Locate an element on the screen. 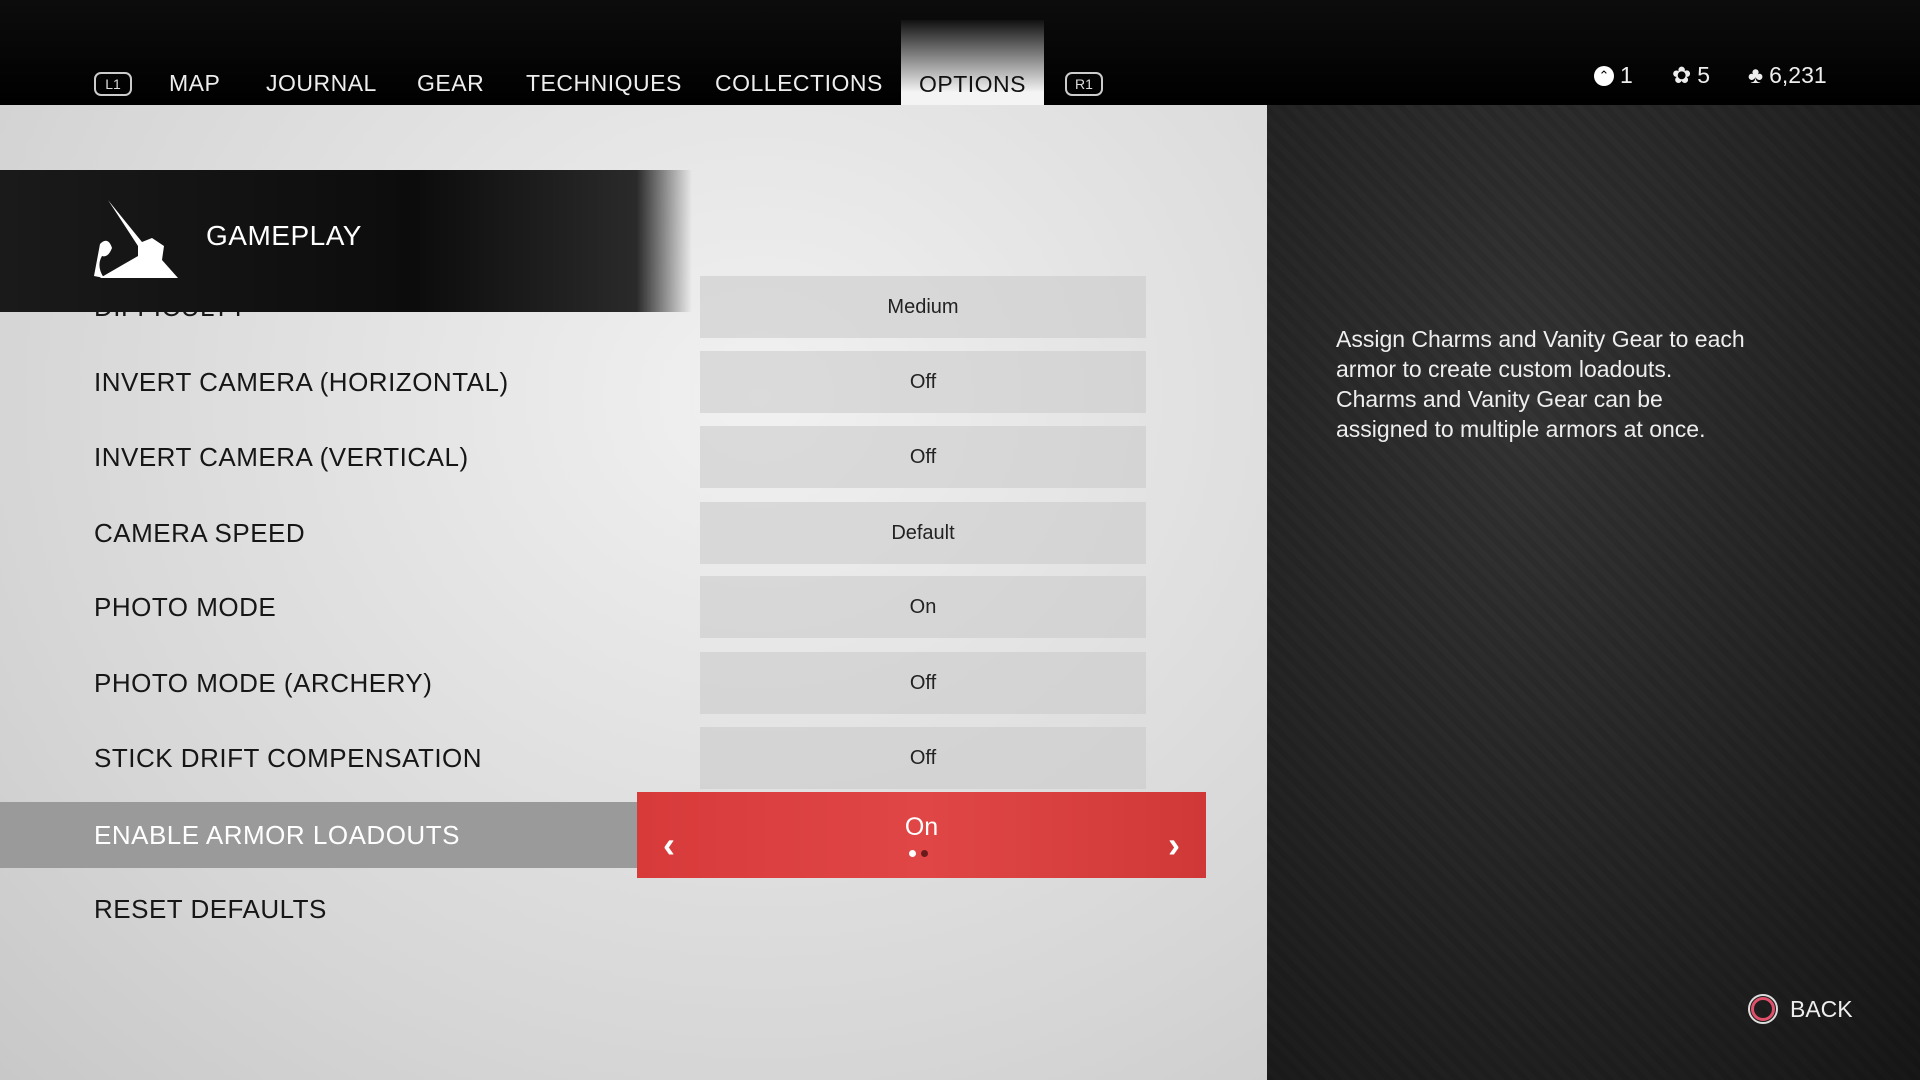  circle-button-icon is located at coordinates (1763, 1009).